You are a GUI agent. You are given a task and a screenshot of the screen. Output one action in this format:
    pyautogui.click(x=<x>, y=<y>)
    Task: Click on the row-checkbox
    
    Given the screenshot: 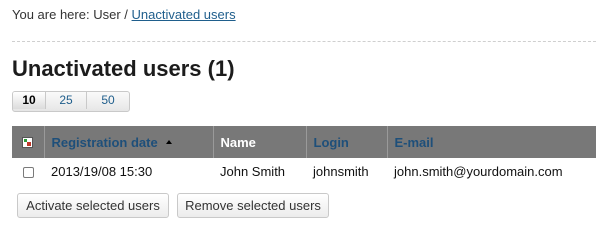 What is the action you would take?
    pyautogui.click(x=28, y=173)
    